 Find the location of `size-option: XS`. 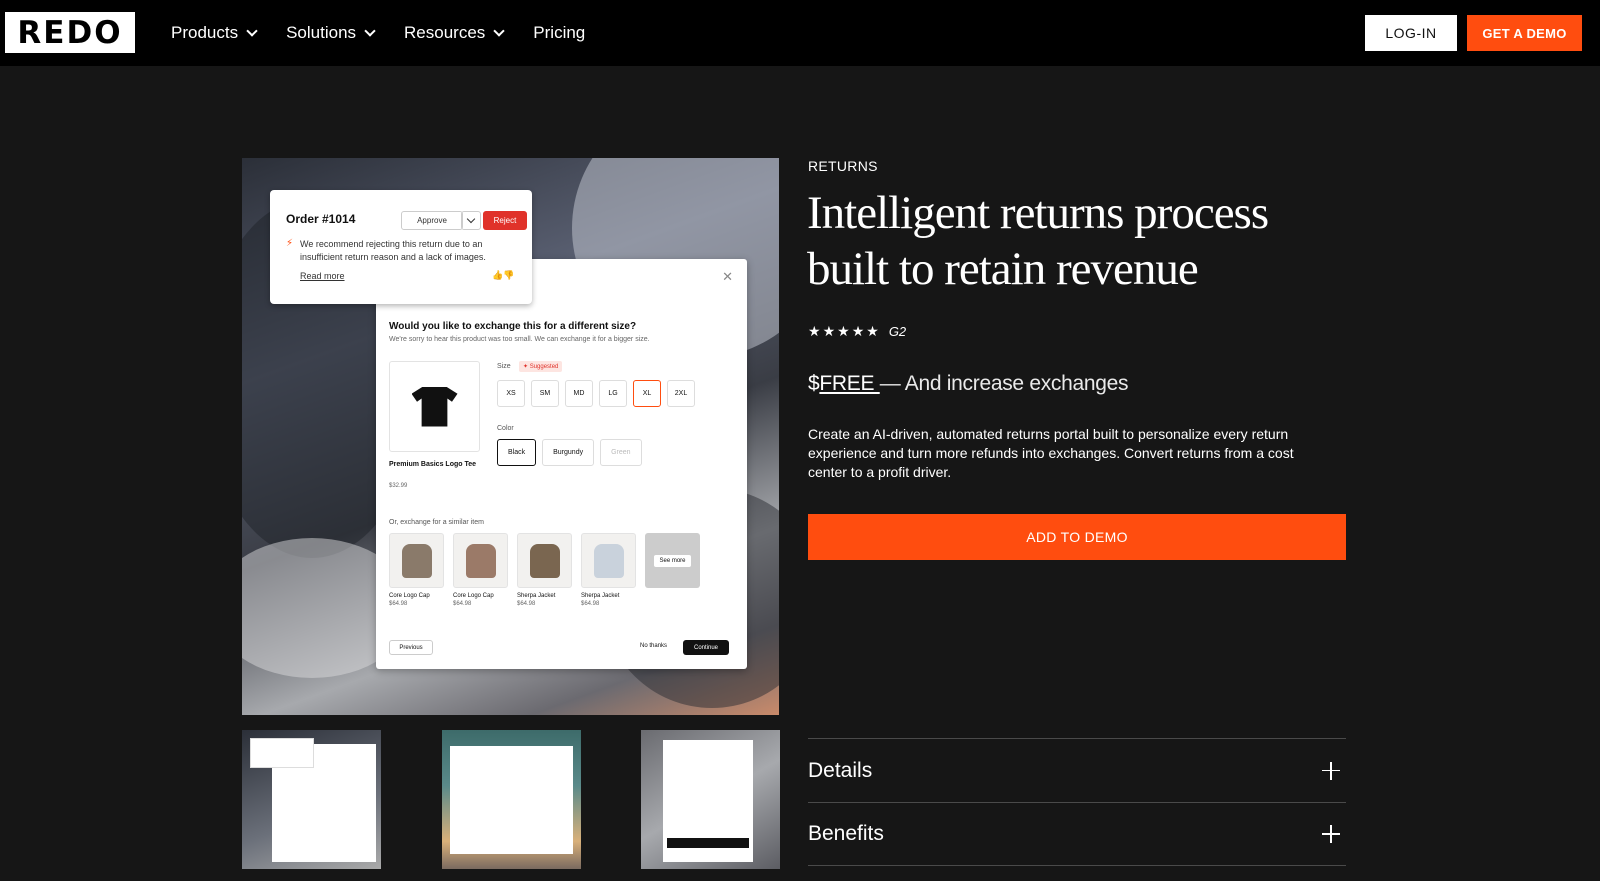

size-option: XS is located at coordinates (511, 393).